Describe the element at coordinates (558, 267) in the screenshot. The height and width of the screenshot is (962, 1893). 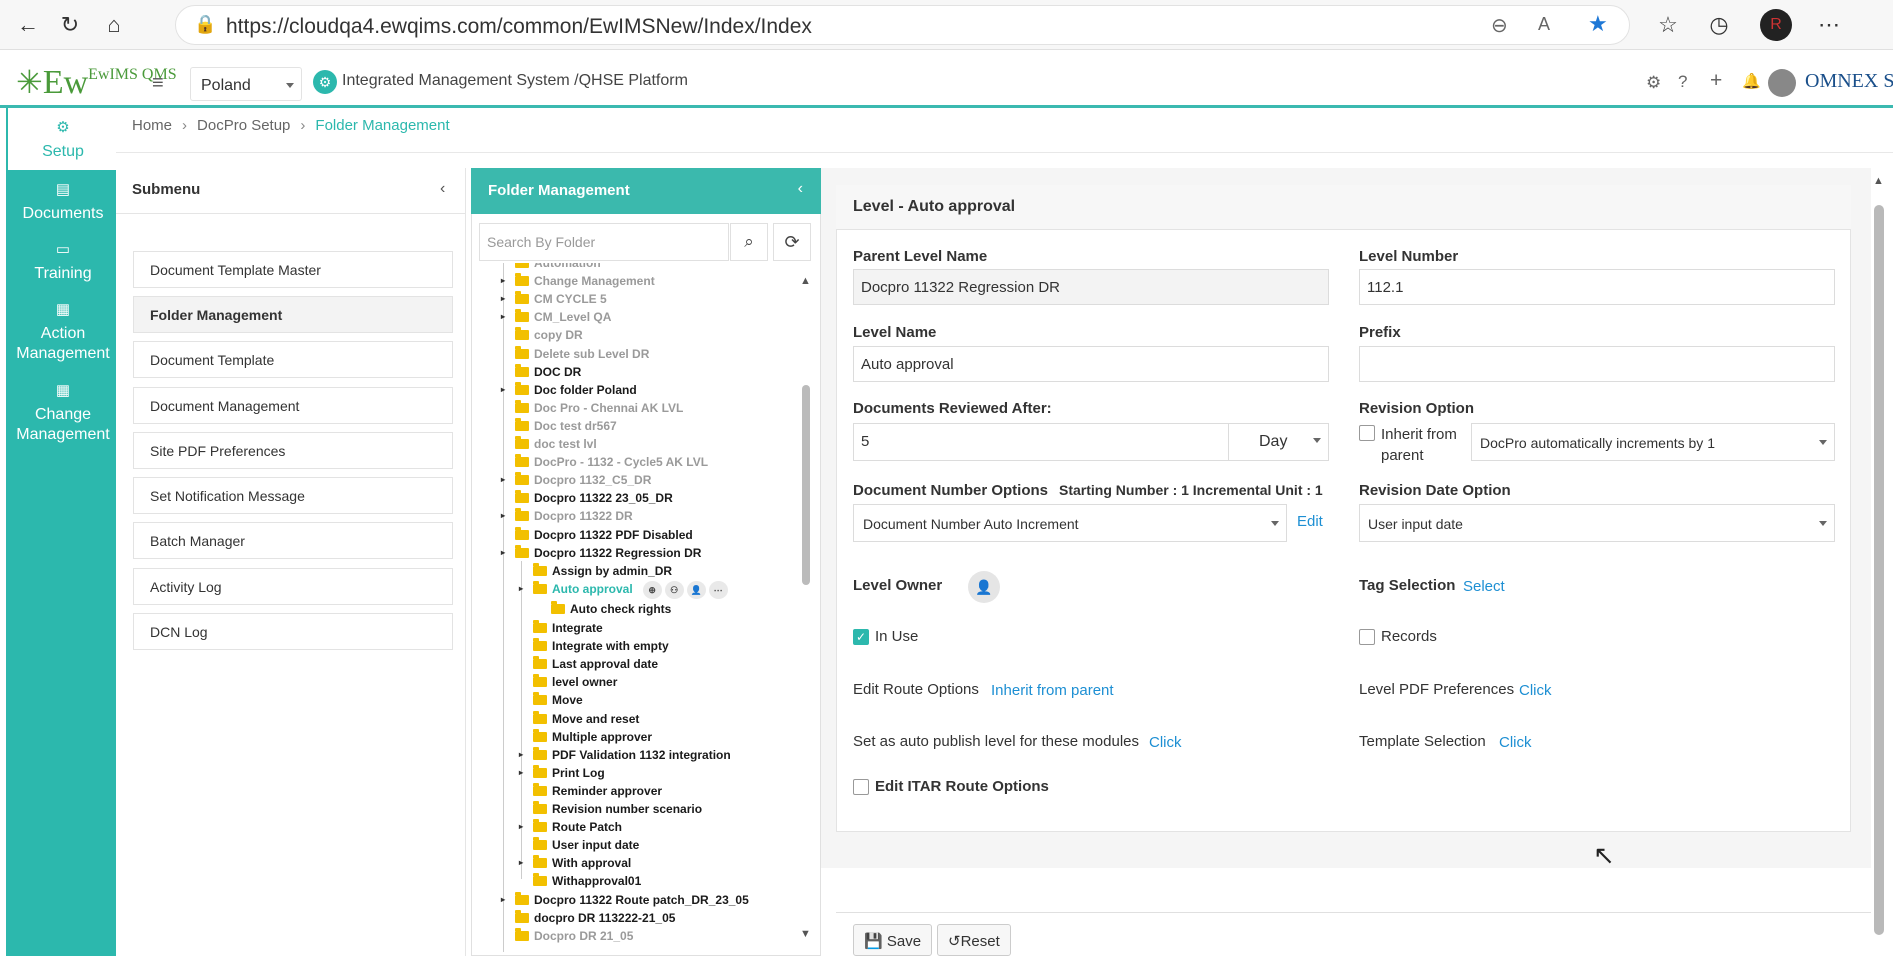
I see `tree-node: Automation` at that location.